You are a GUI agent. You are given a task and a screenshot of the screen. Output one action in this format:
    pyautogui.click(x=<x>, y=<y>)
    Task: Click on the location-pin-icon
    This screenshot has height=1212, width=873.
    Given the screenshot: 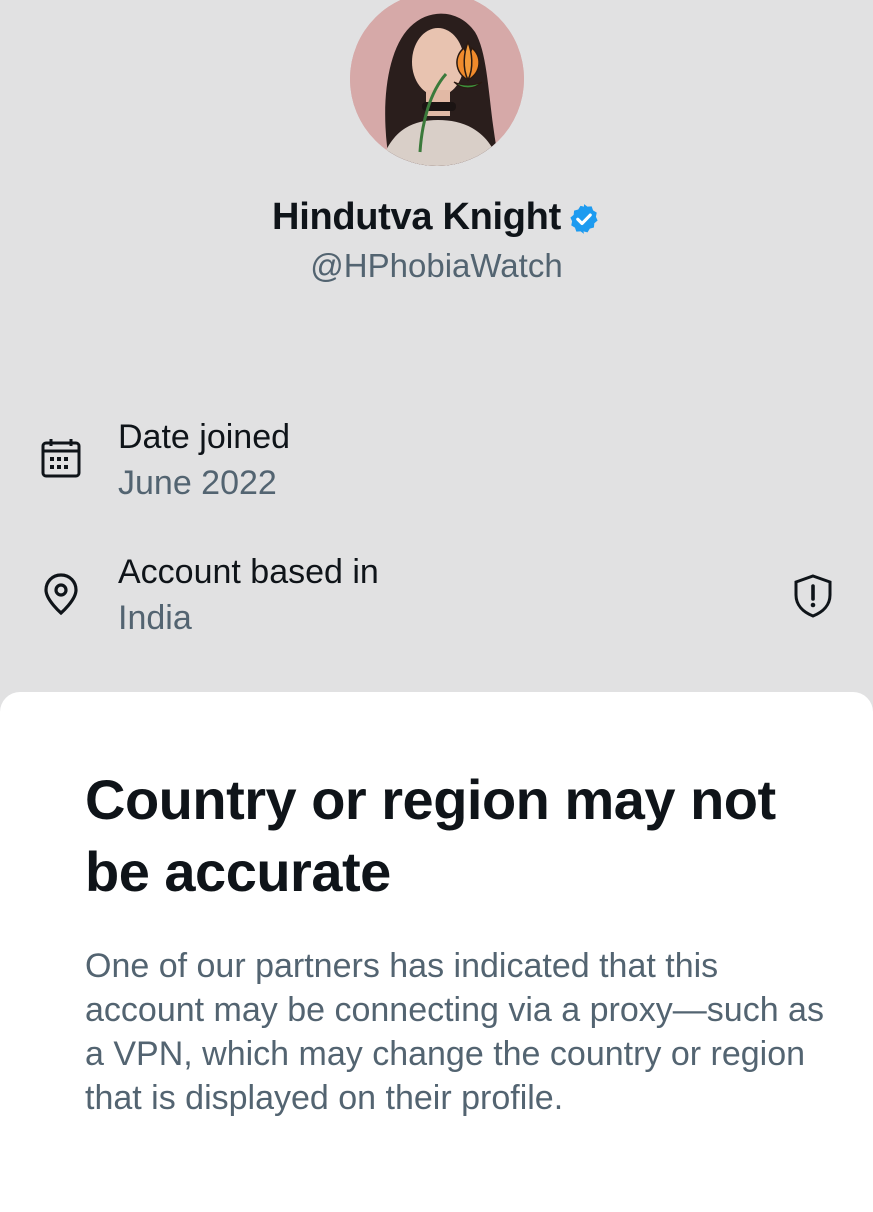 What is the action you would take?
    pyautogui.click(x=61, y=594)
    